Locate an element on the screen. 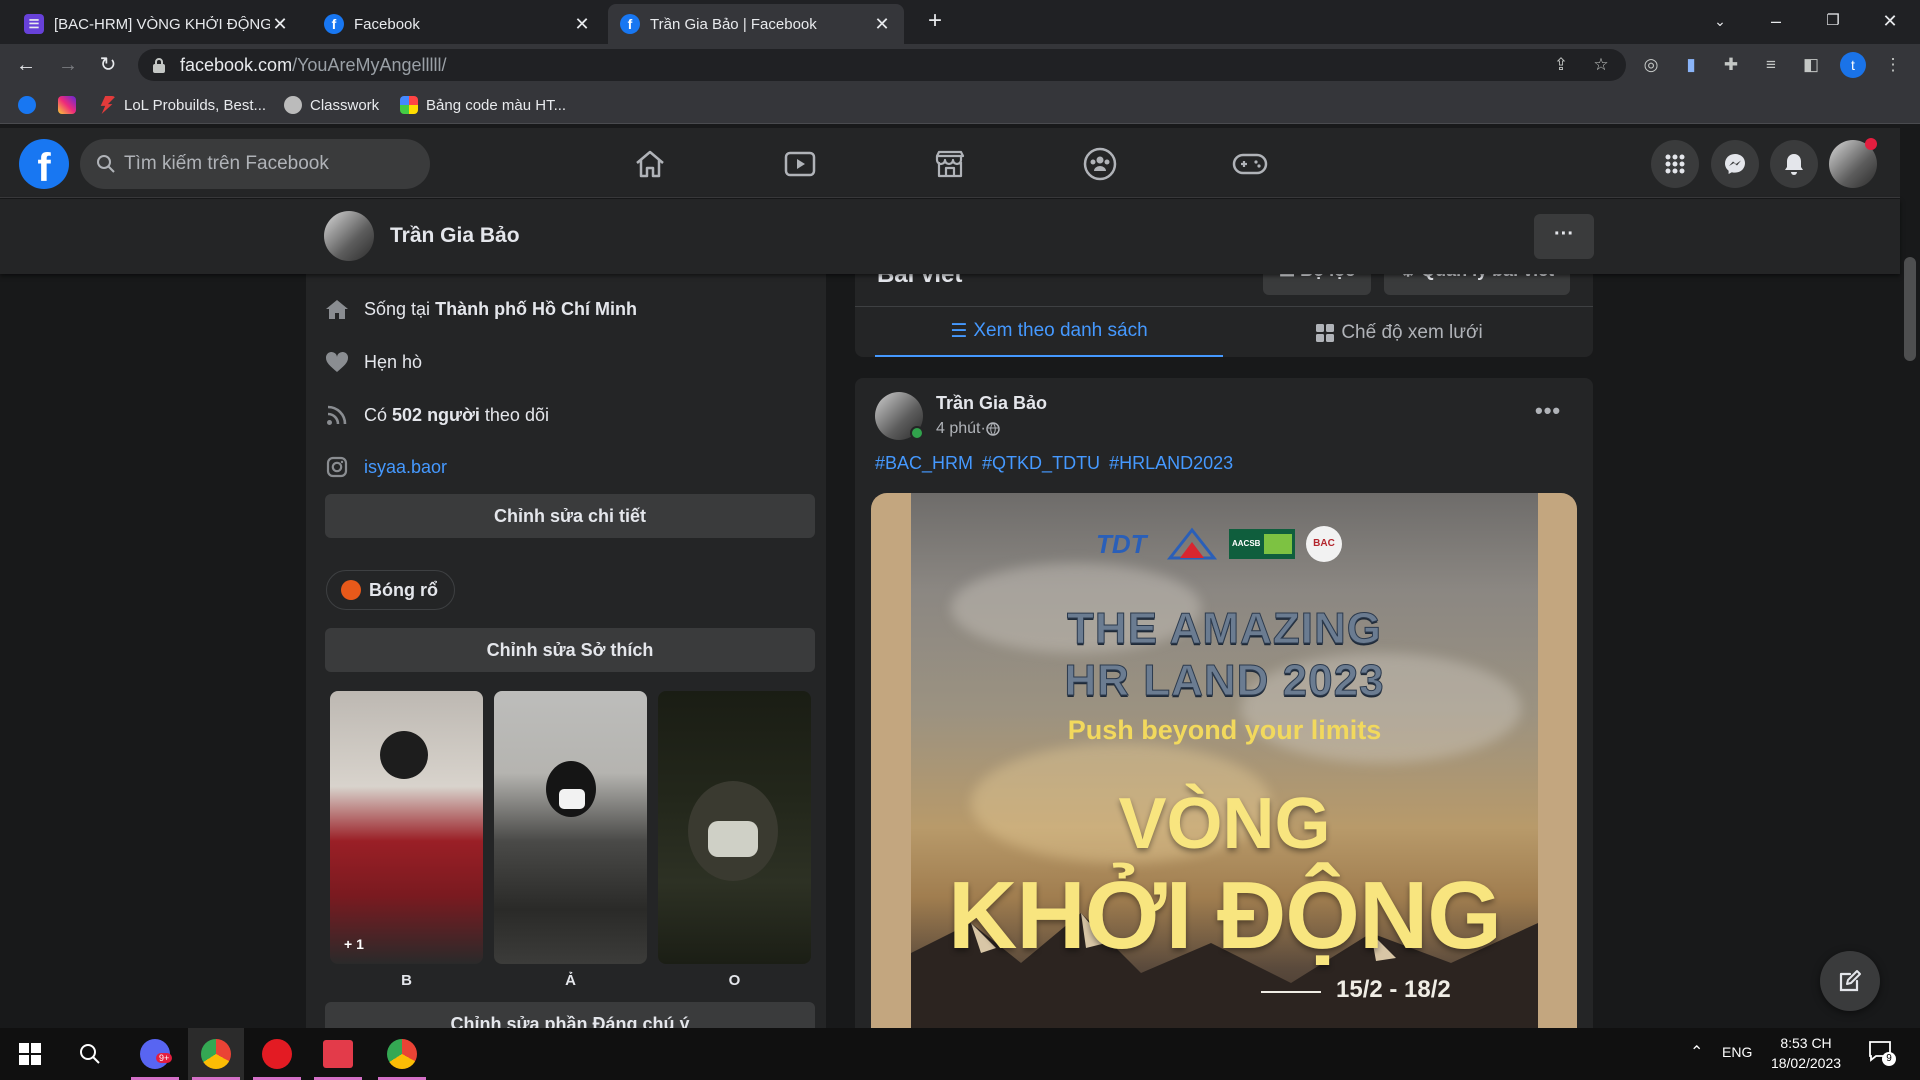  app-grid-icon is located at coordinates (1675, 164).